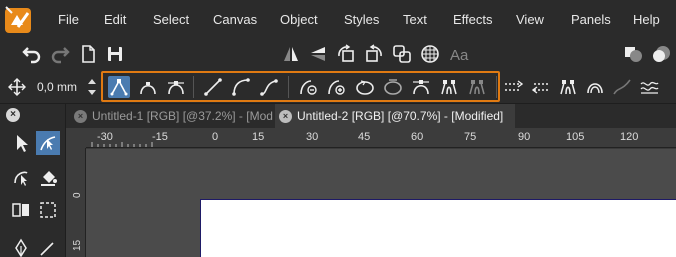 The width and height of the screenshot is (676, 257). What do you see at coordinates (595, 87) in the screenshot?
I see `contour-icon` at bounding box center [595, 87].